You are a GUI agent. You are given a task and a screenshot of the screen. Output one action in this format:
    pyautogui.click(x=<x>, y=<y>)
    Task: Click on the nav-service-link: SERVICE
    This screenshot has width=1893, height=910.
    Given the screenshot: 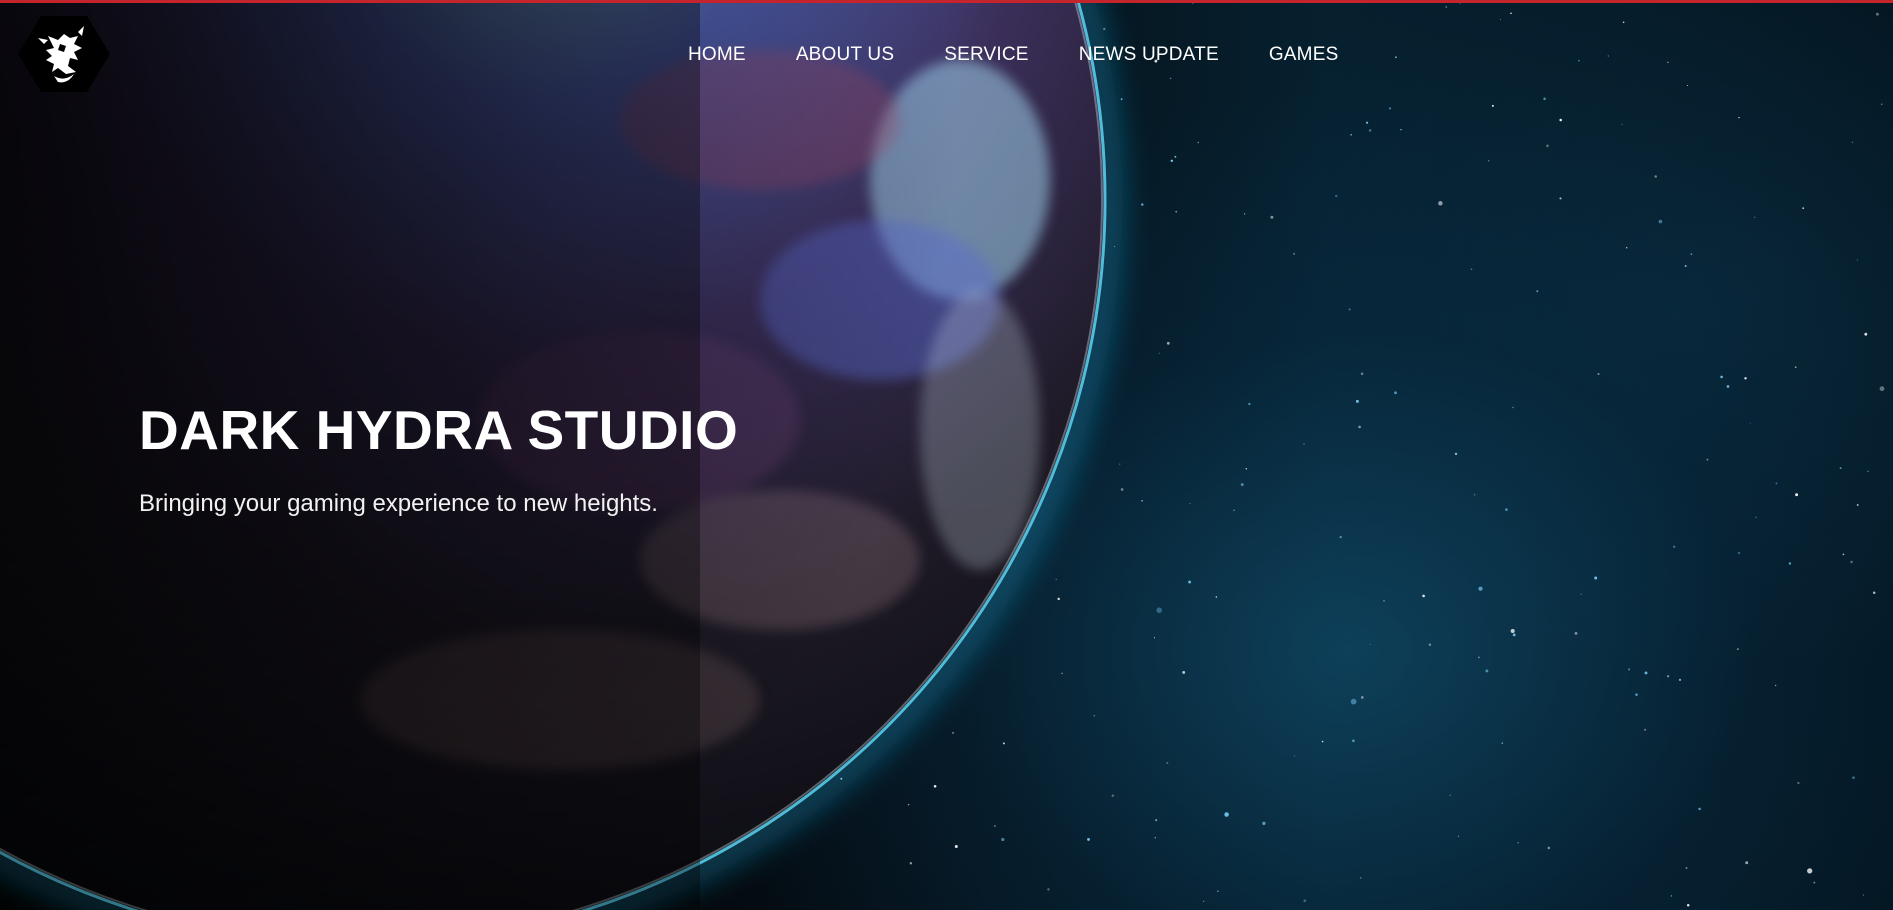 What is the action you would take?
    pyautogui.click(x=986, y=55)
    